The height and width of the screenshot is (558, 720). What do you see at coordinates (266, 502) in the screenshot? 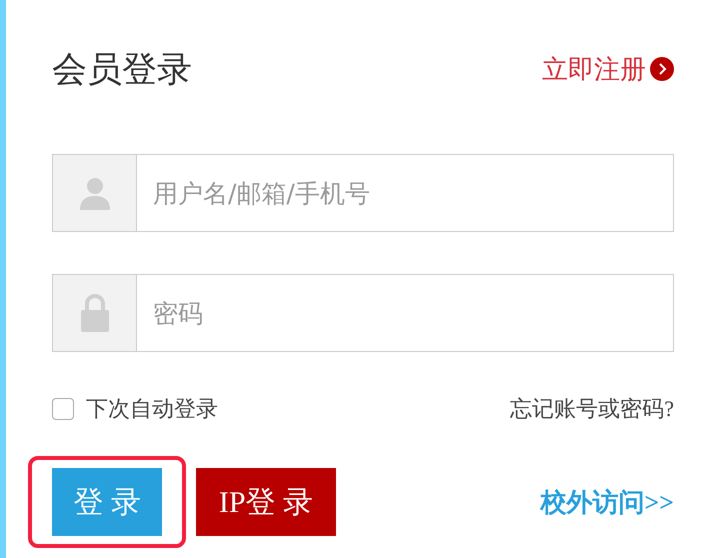
I see `ip-login-button: IP登 录` at bounding box center [266, 502].